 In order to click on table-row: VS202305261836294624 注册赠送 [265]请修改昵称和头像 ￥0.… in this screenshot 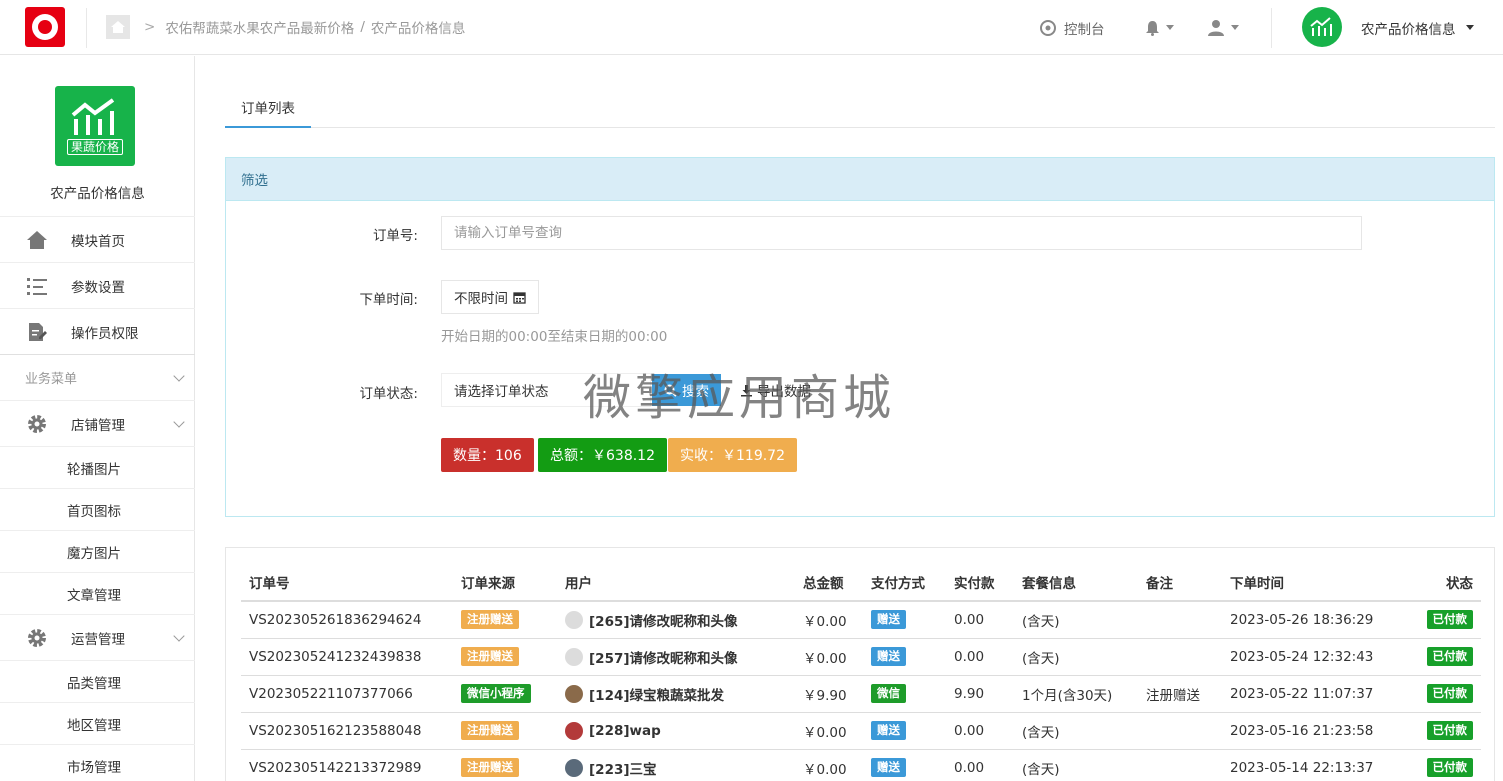, I will do `click(861, 620)`.